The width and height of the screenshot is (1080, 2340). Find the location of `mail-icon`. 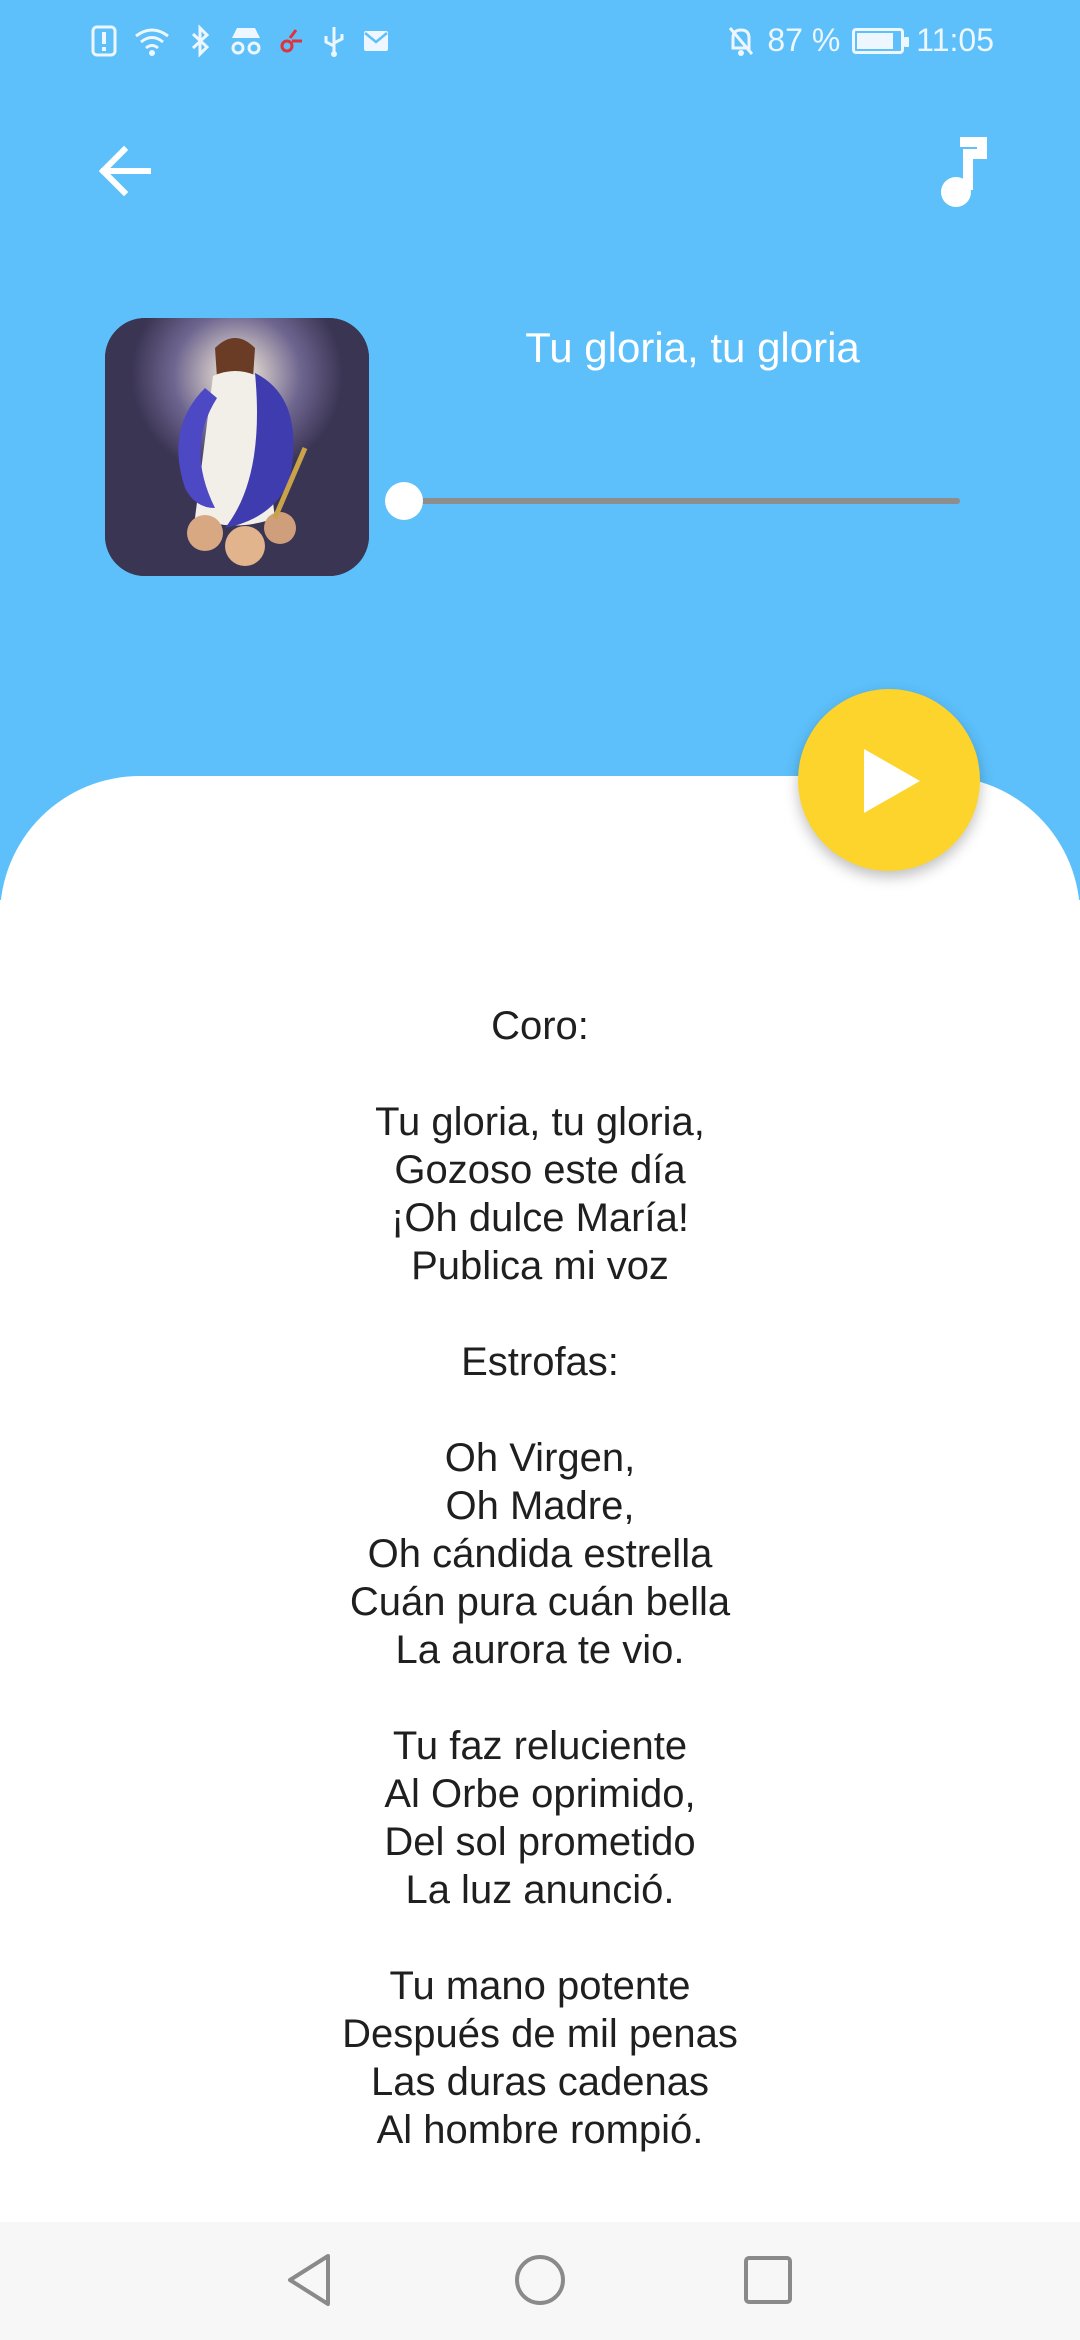

mail-icon is located at coordinates (376, 41).